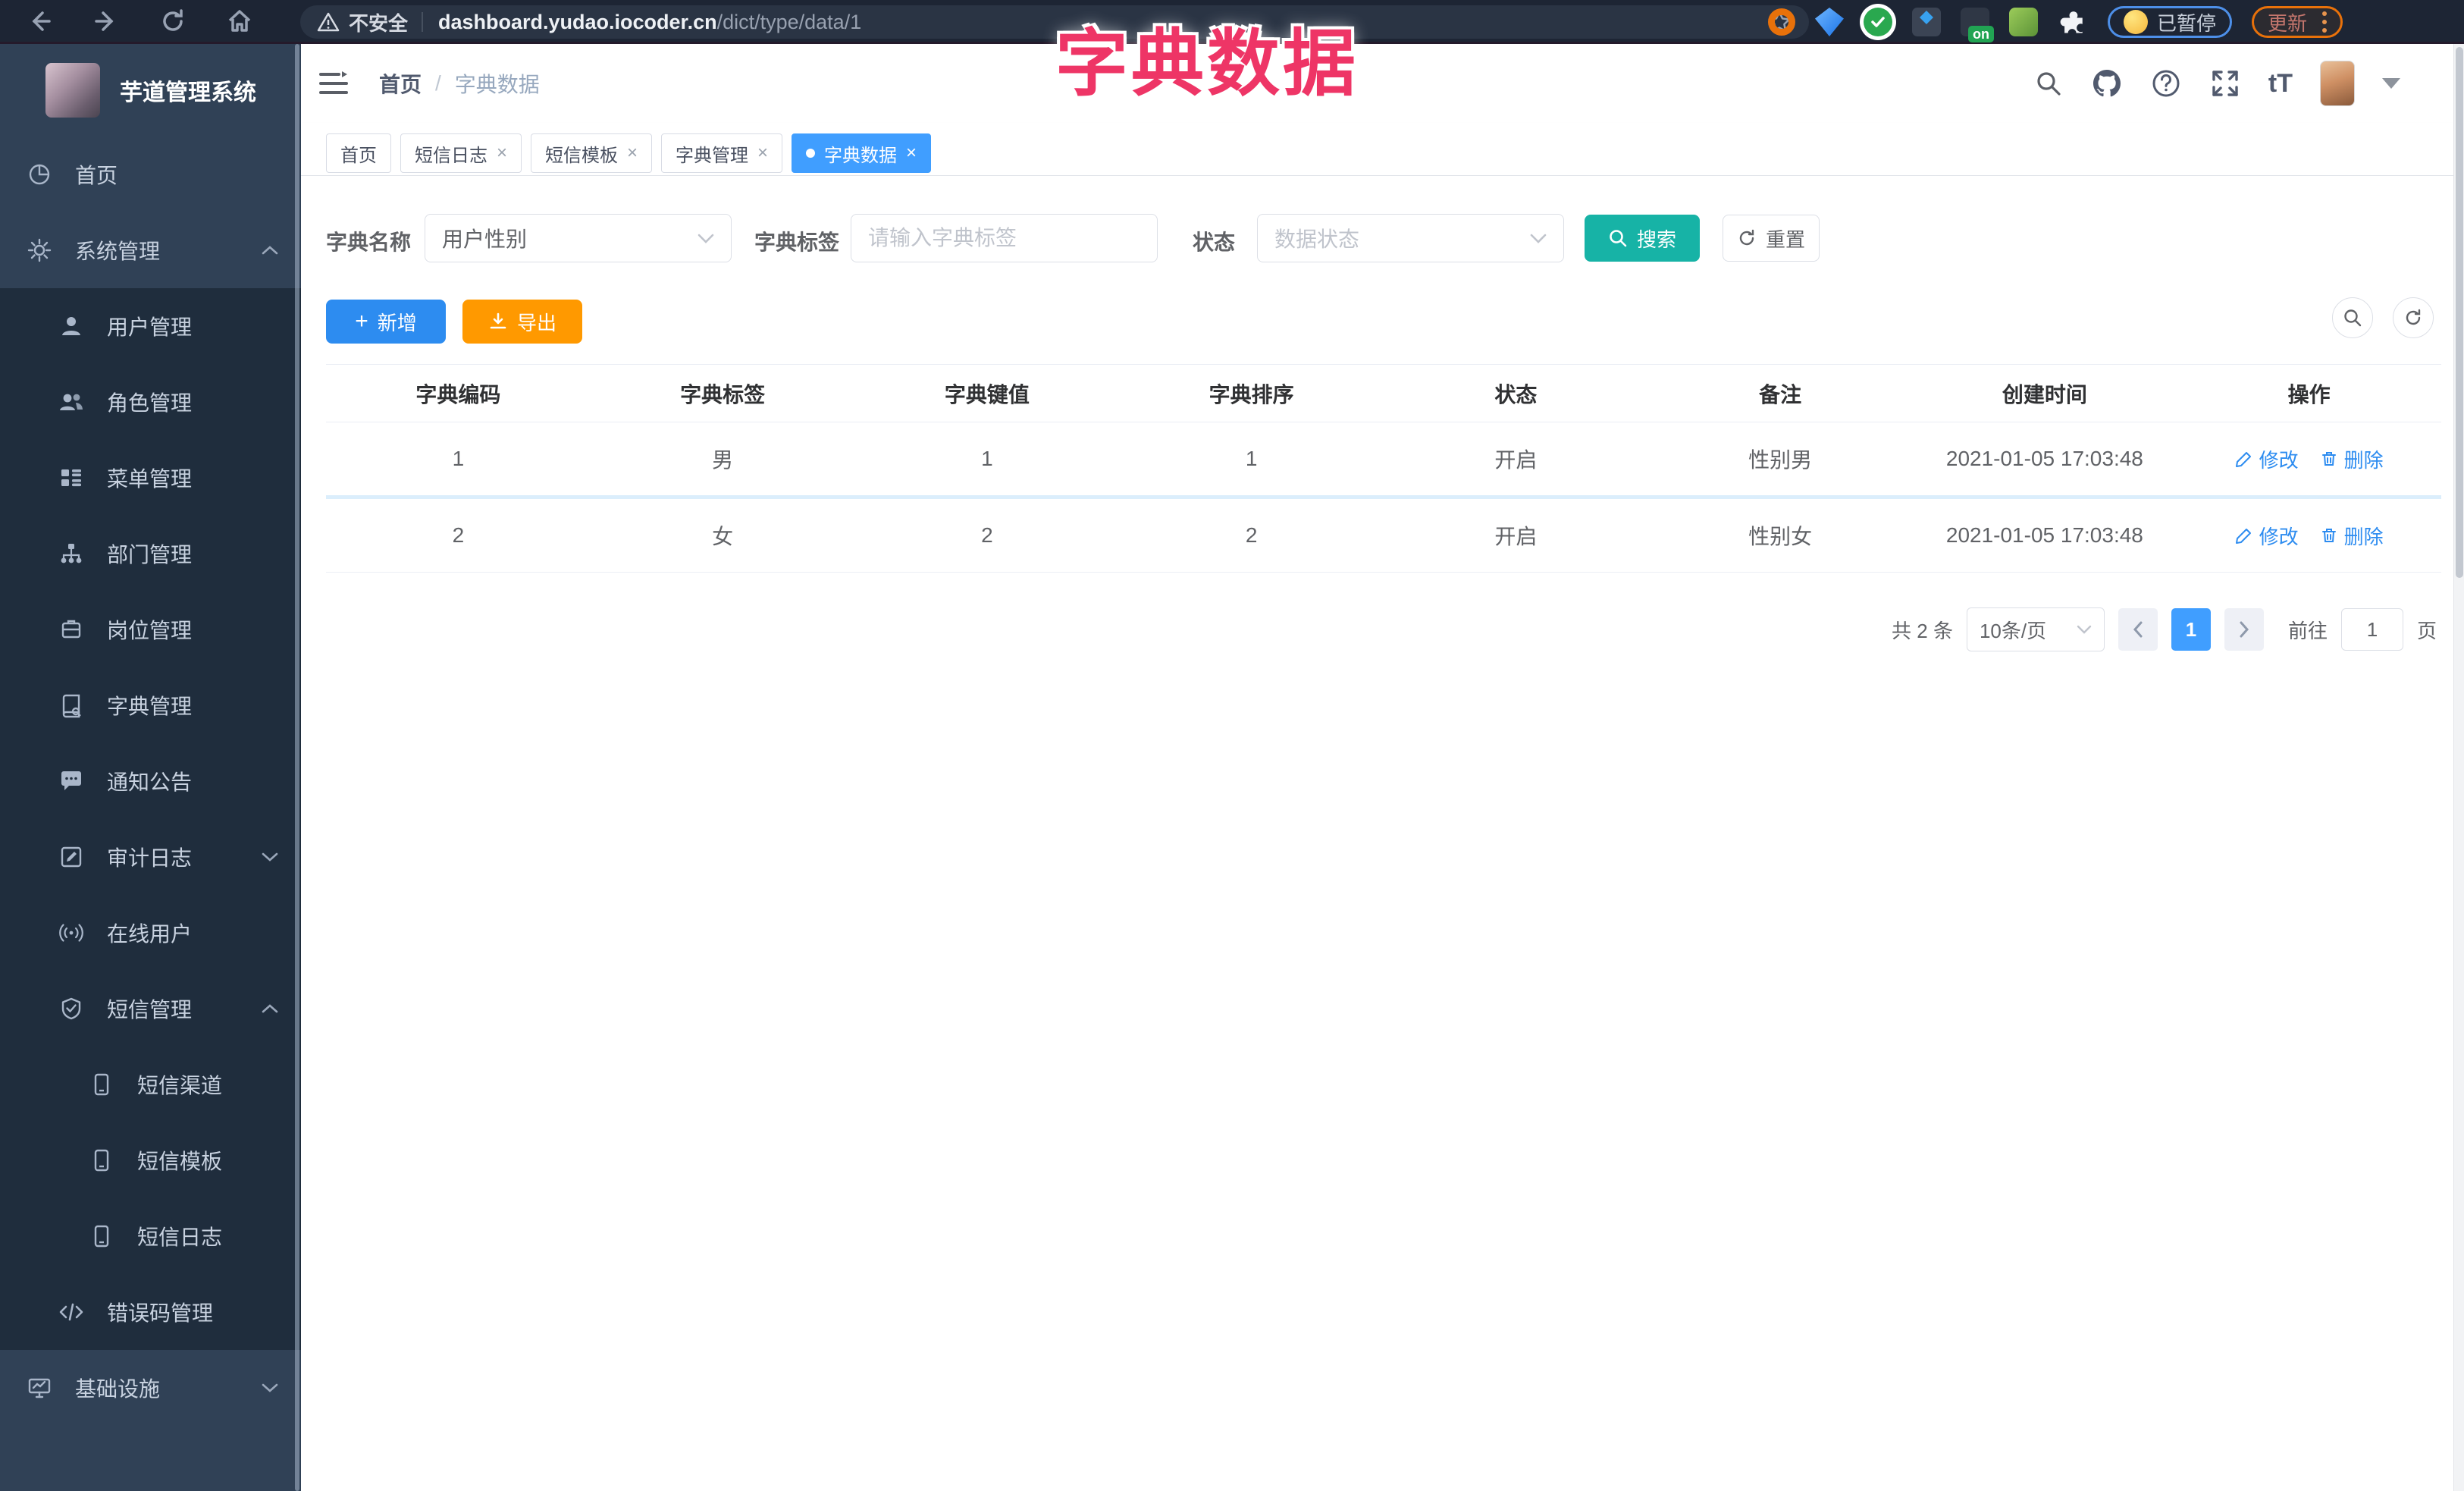 This screenshot has width=2464, height=1491. What do you see at coordinates (2136, 22) in the screenshot?
I see `emoji-avatar` at bounding box center [2136, 22].